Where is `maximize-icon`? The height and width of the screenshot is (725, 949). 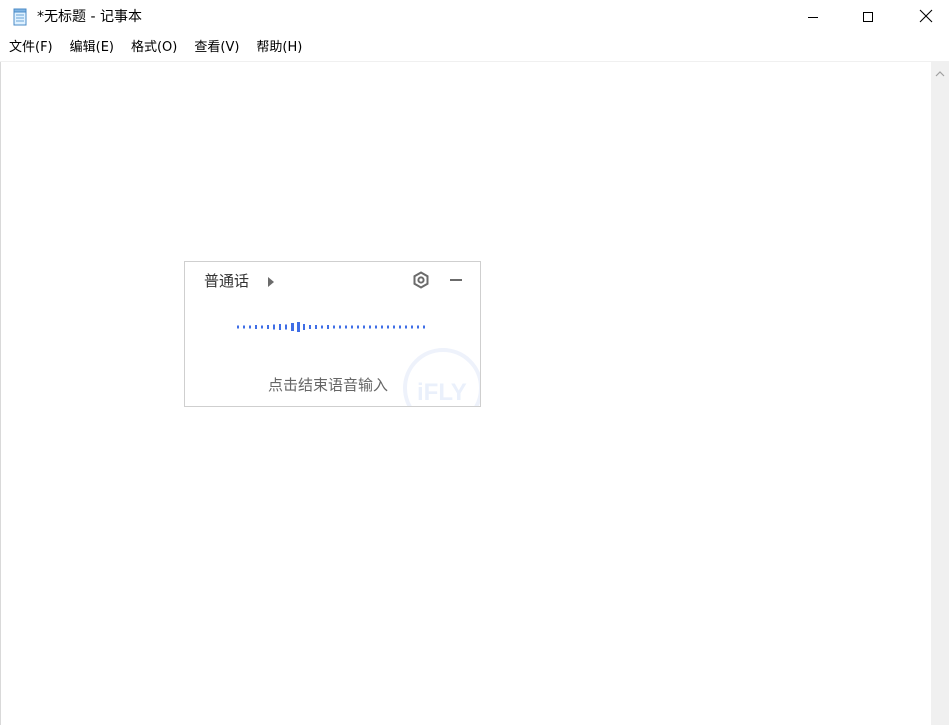 maximize-icon is located at coordinates (868, 17).